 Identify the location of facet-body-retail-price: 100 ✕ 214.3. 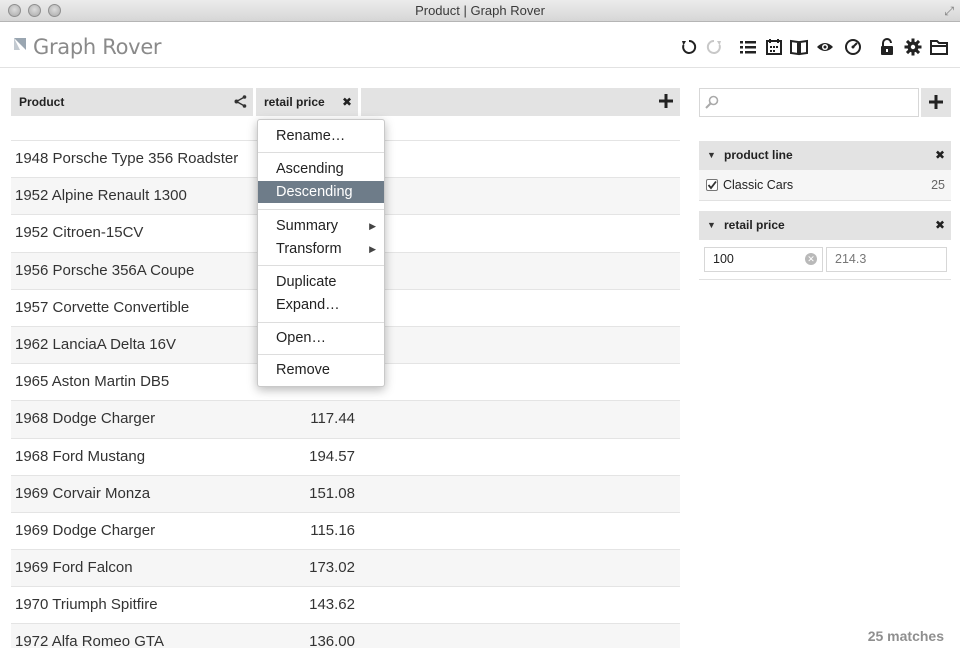
(825, 260).